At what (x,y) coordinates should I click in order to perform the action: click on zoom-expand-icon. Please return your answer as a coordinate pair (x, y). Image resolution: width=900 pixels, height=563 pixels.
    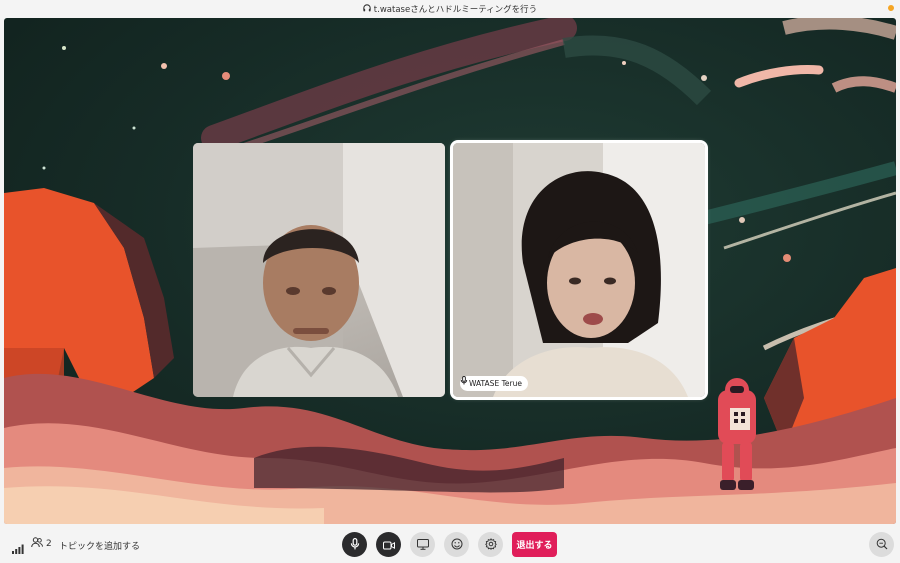
    Looking at the image, I should click on (882, 544).